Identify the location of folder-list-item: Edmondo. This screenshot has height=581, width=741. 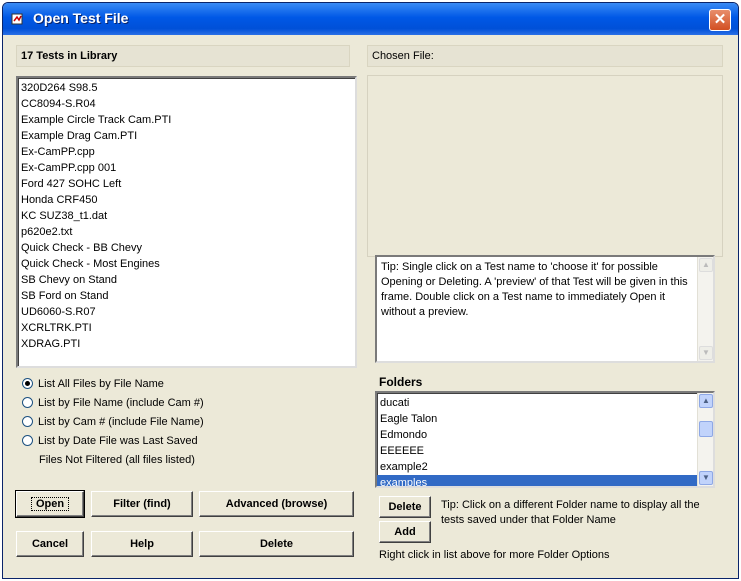
(537, 435).